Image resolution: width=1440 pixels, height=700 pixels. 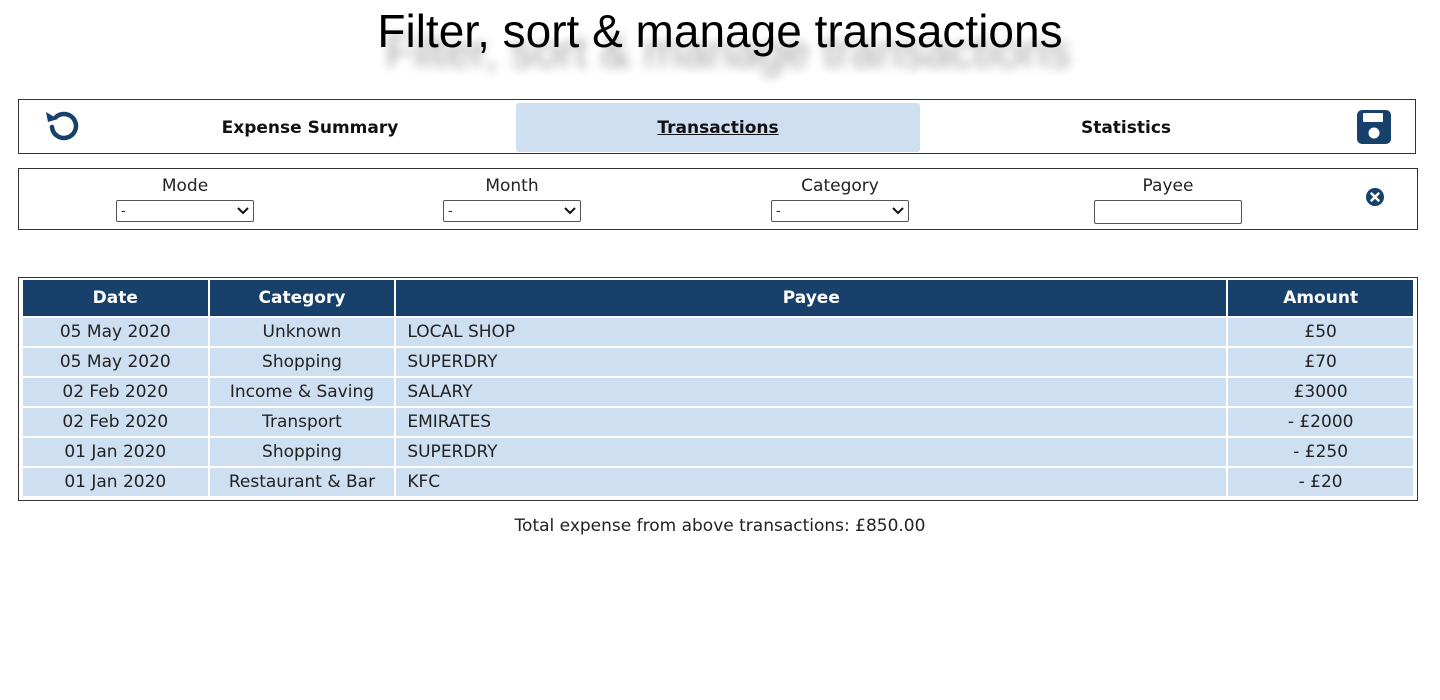 I want to click on mode-filter: Mode -, so click(x=185, y=198).